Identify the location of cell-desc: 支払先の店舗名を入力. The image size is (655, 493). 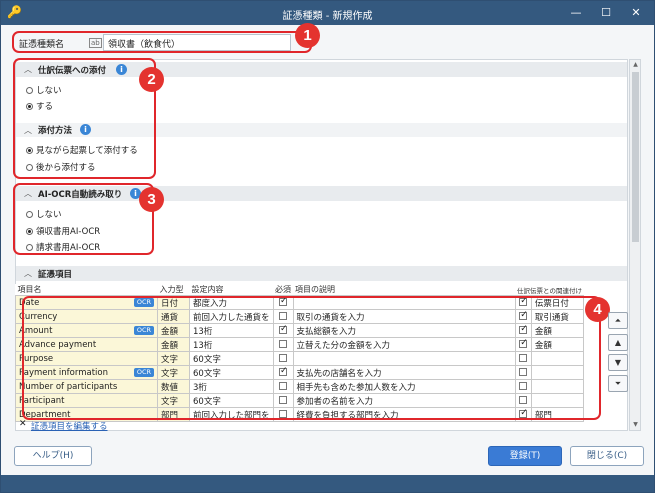
(404, 372).